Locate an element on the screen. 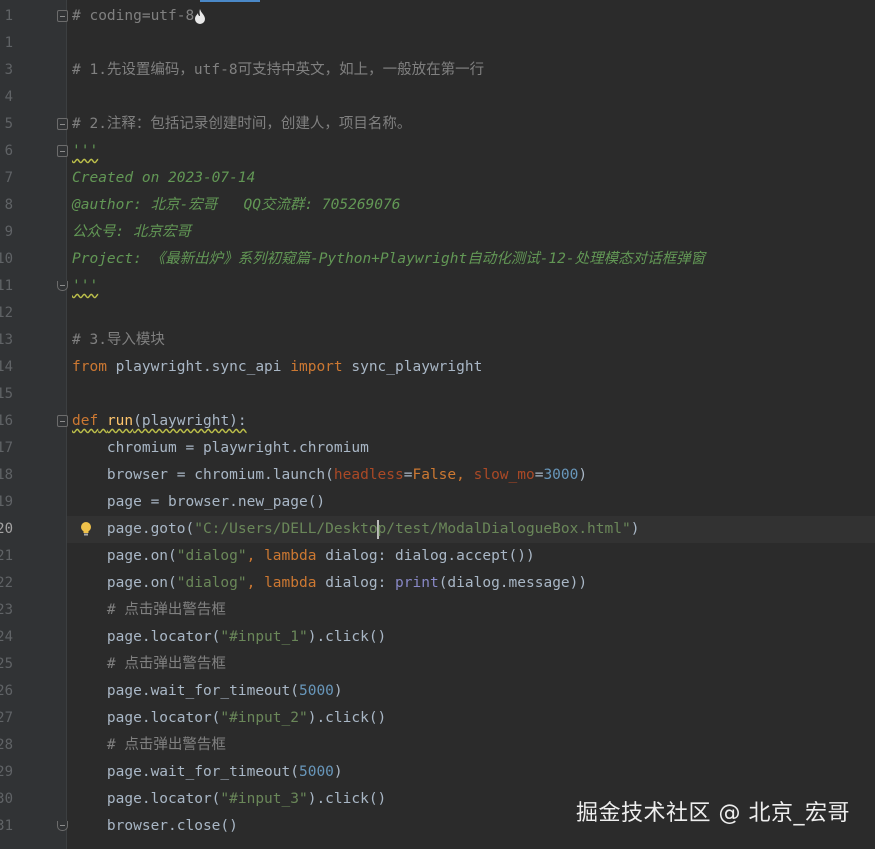 This screenshot has height=849, width=875. line-number: 17 is located at coordinates (6, 448).